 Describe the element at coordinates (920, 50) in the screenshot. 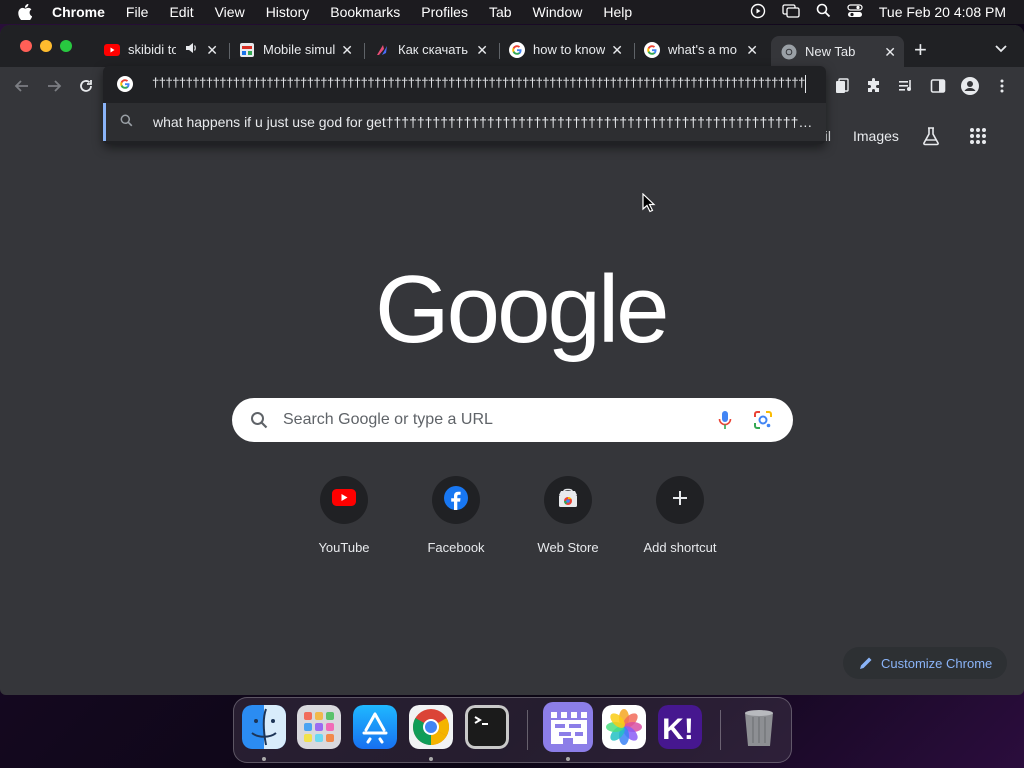

I see `new-tab-plus-icon: +` at that location.